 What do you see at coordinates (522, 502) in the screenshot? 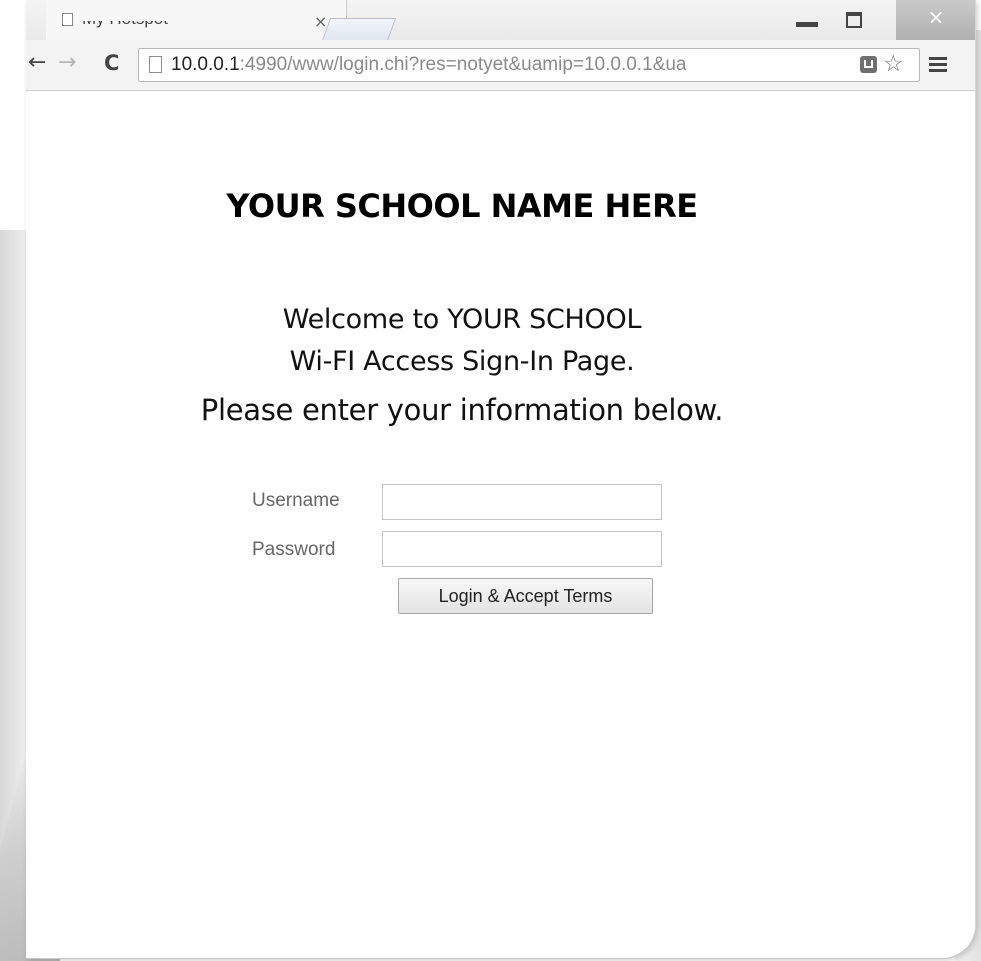
I see `username-input` at bounding box center [522, 502].